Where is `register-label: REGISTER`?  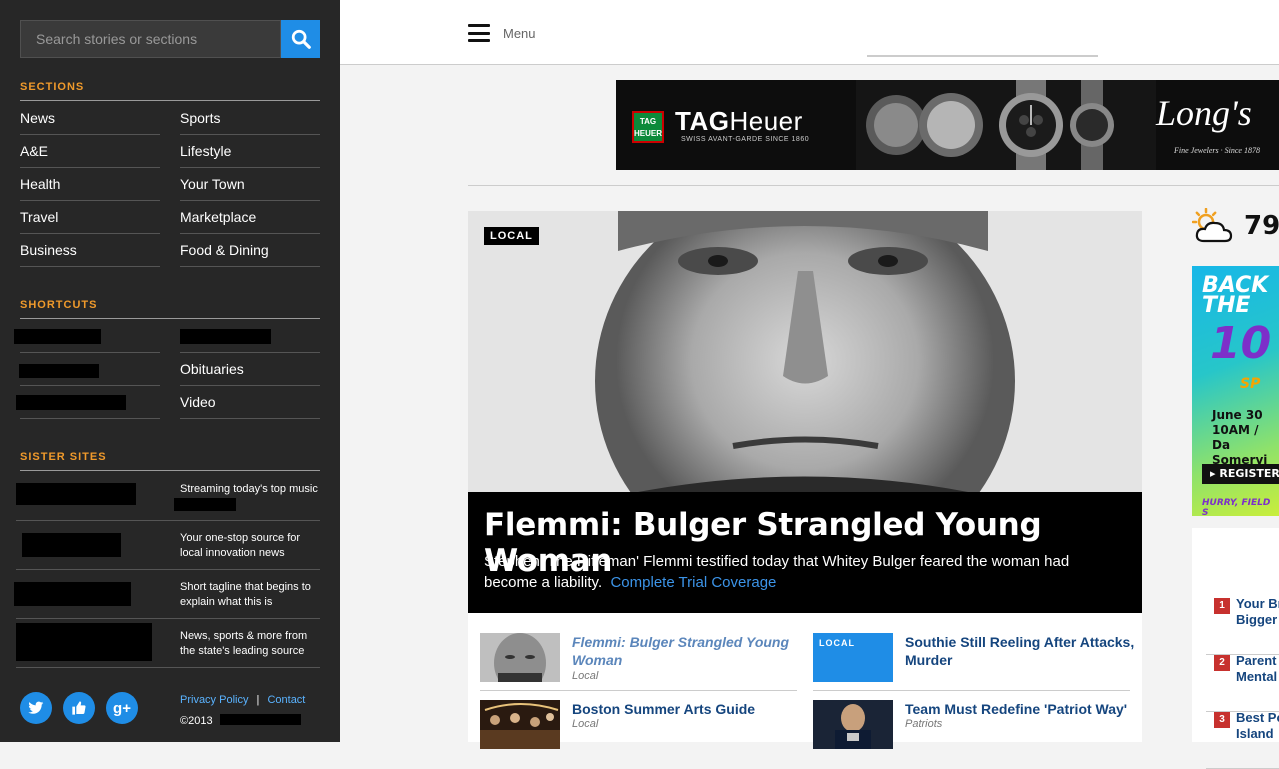
register-label: REGISTER is located at coordinates (1249, 473).